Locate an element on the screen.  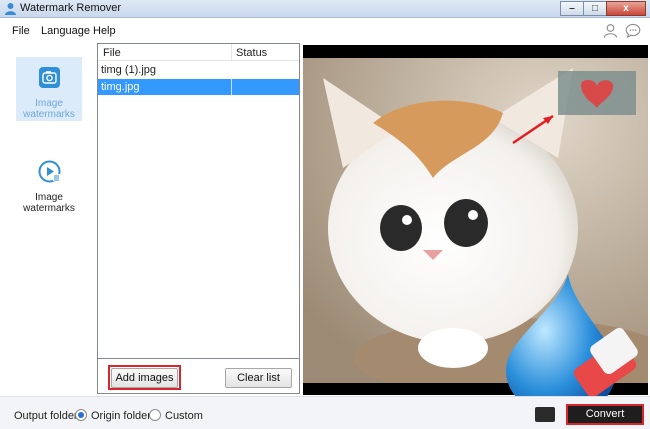
minimize-icon: – is located at coordinates (572, 8).